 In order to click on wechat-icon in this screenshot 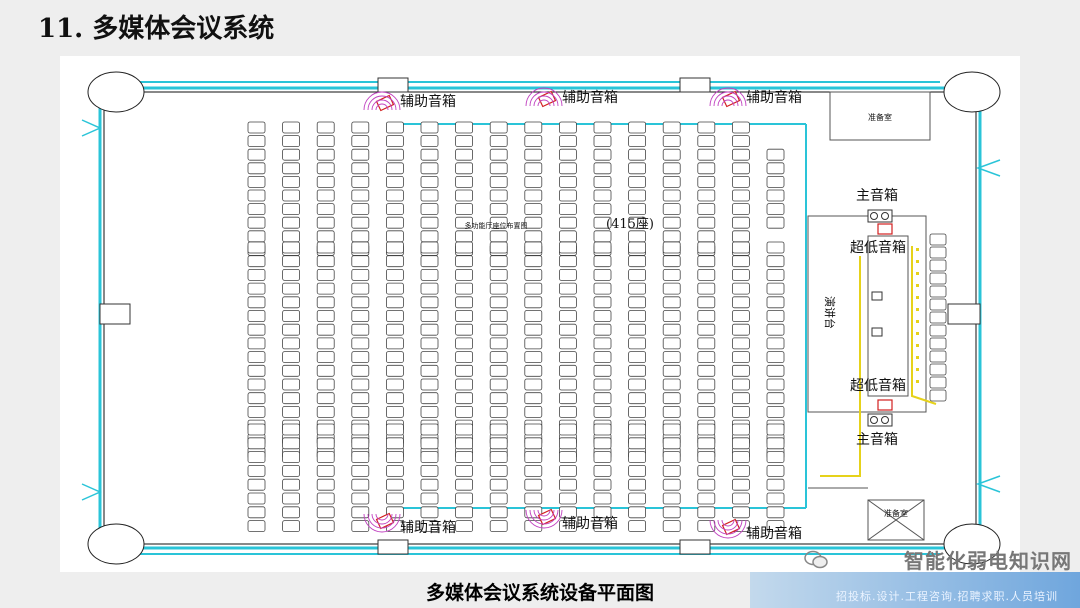, I will do `click(816, 559)`.